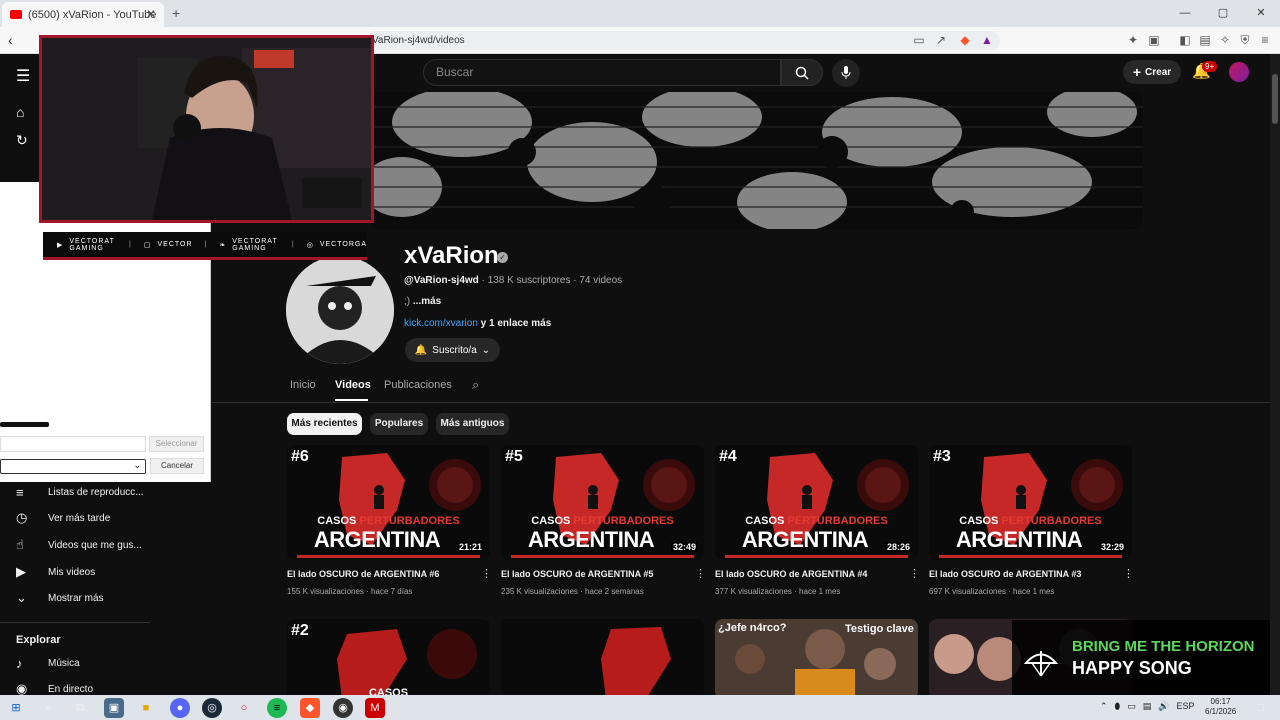 This screenshot has height=720, width=1280. I want to click on tab-close-icon: ✕, so click(151, 14).